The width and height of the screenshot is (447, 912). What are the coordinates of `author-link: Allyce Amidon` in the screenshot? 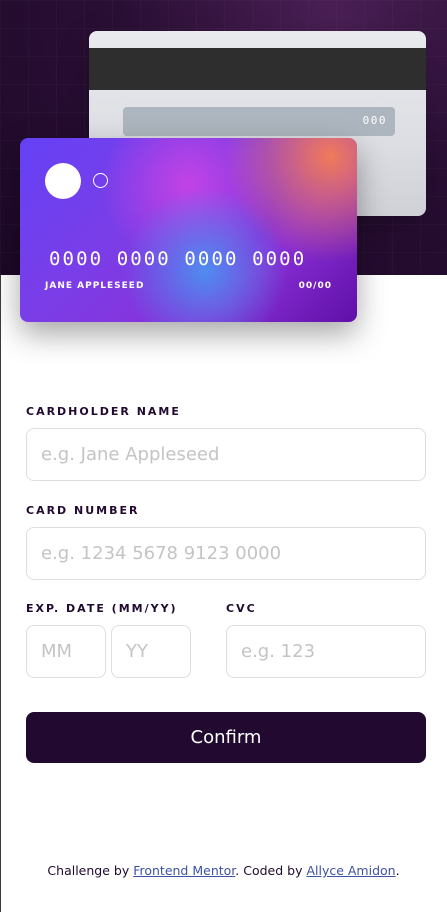 It's located at (350, 870).